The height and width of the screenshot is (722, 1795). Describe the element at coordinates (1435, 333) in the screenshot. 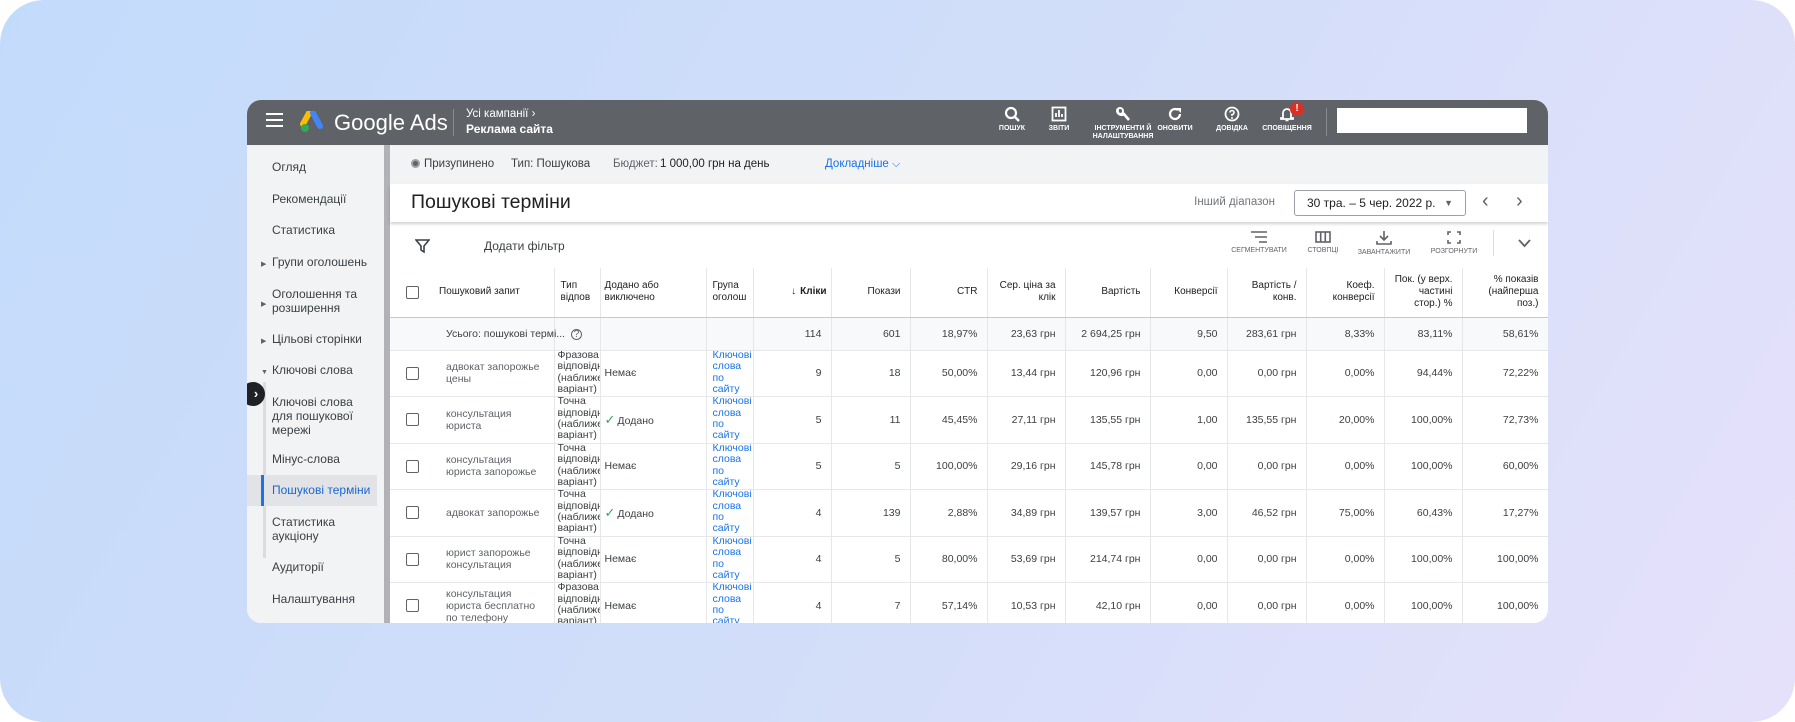

I see `total-value: 83,11%` at that location.